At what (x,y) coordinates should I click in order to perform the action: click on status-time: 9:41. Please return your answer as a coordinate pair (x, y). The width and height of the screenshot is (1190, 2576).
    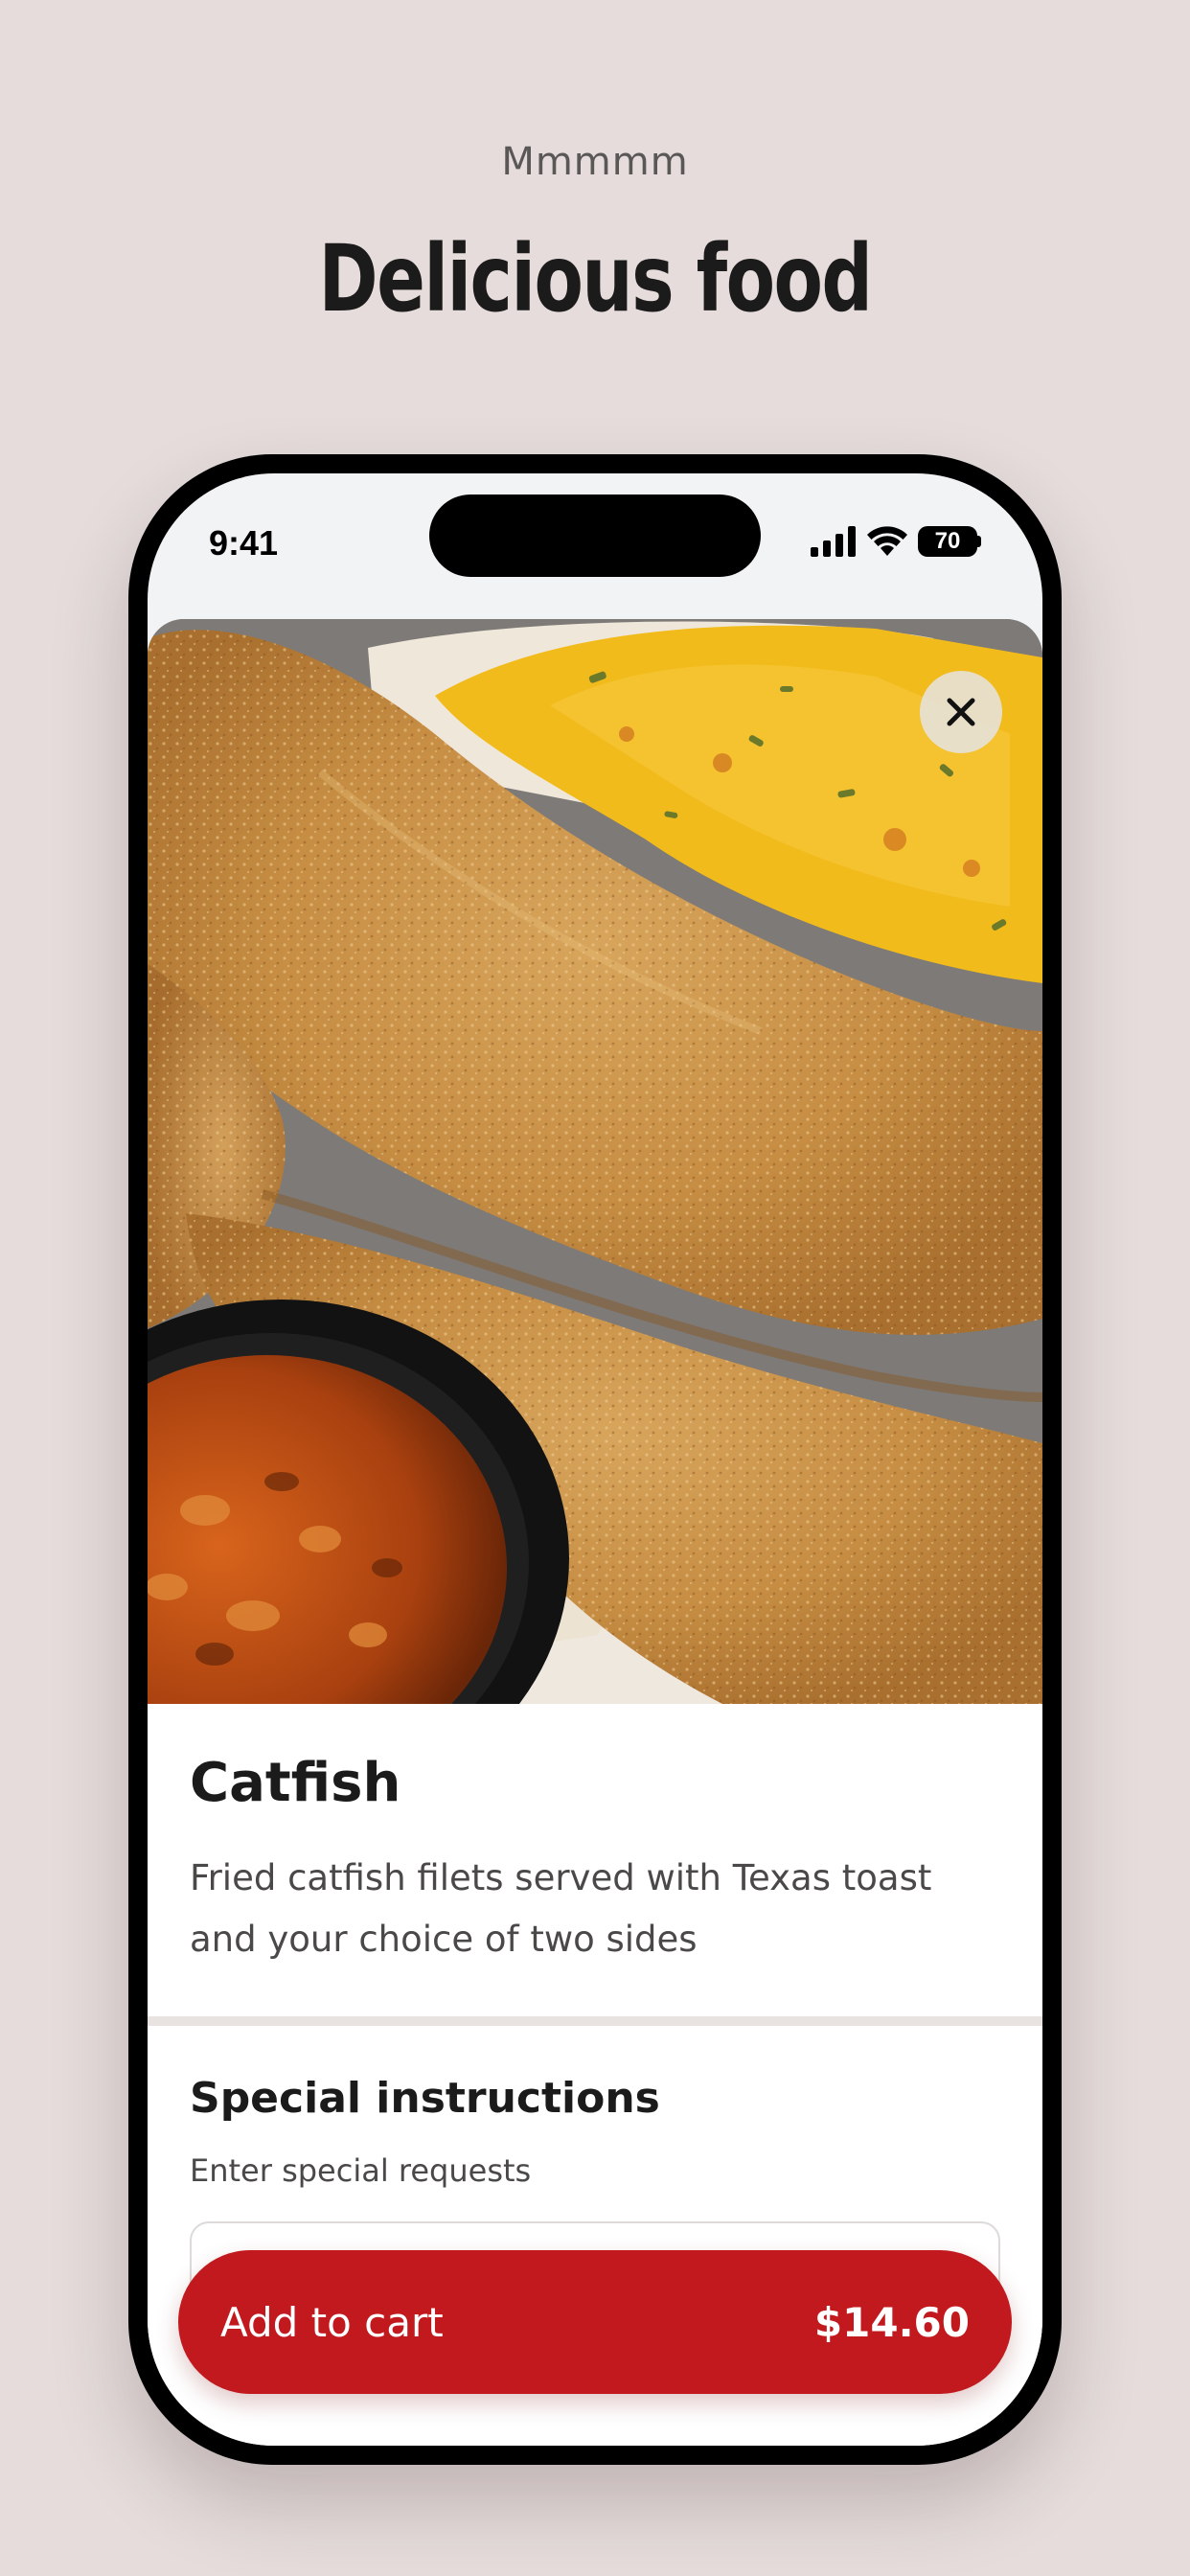
    Looking at the image, I should click on (244, 543).